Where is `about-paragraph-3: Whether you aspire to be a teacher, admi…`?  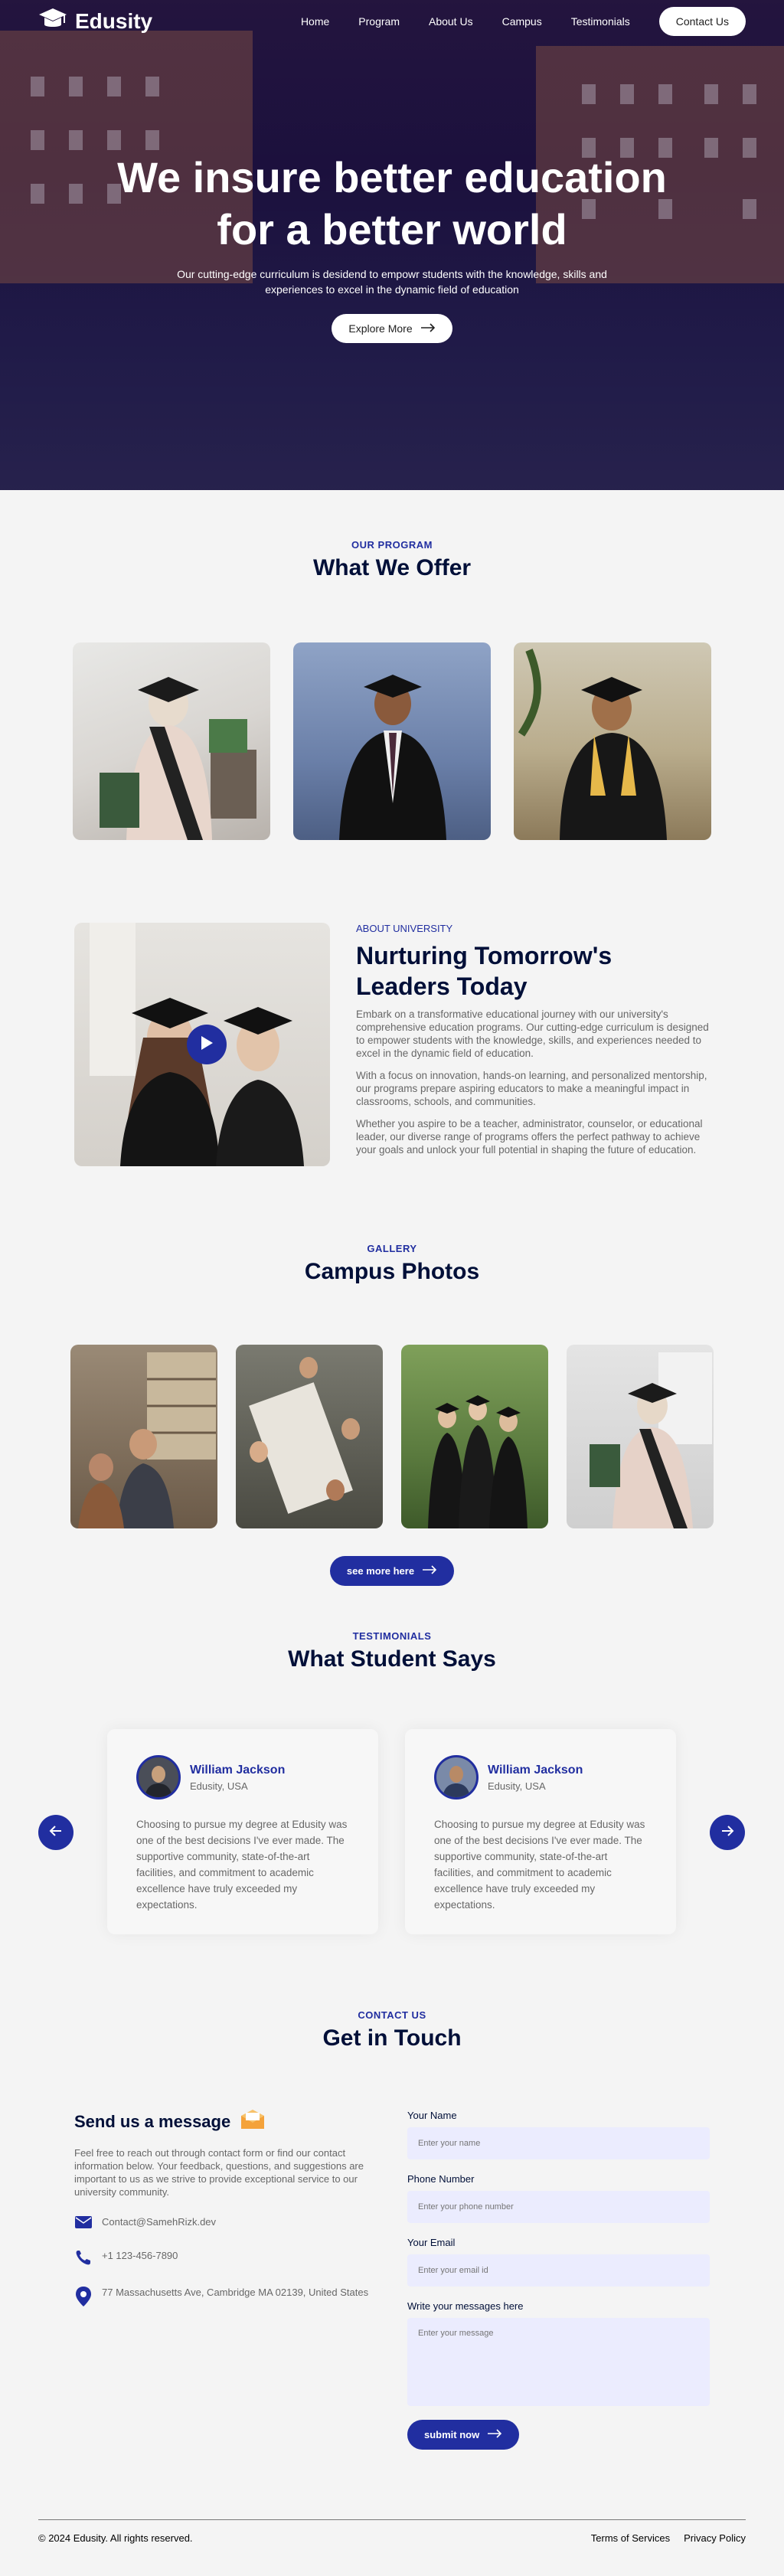
about-paragraph-3: Whether you aspire to be a teacher, admi… is located at coordinates (529, 1137).